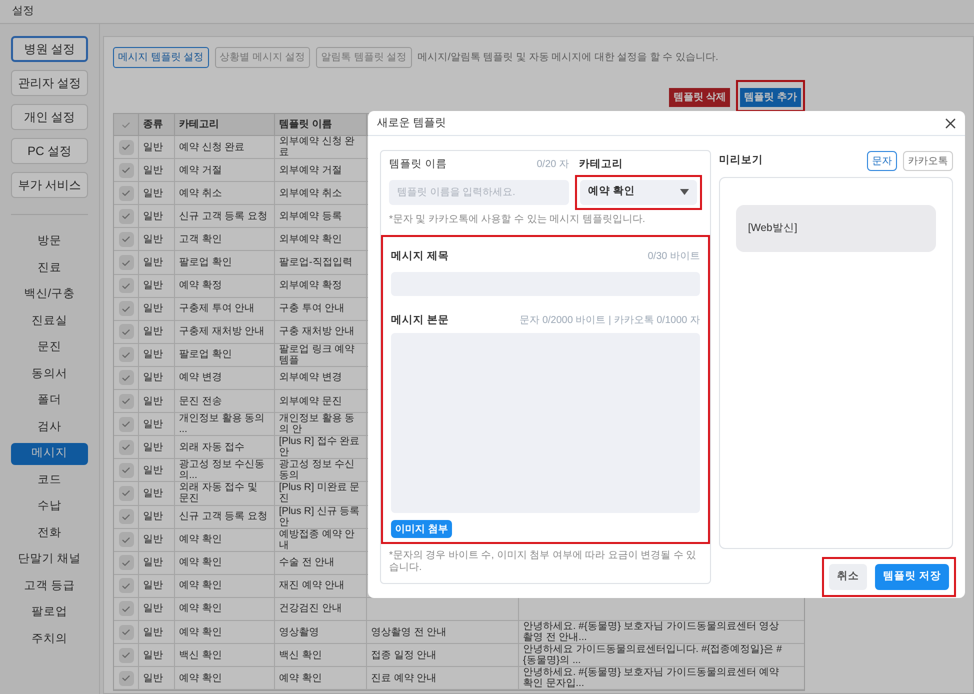 The image size is (974, 694). What do you see at coordinates (928, 161) in the screenshot?
I see `preview-tab: 카카오톡` at bounding box center [928, 161].